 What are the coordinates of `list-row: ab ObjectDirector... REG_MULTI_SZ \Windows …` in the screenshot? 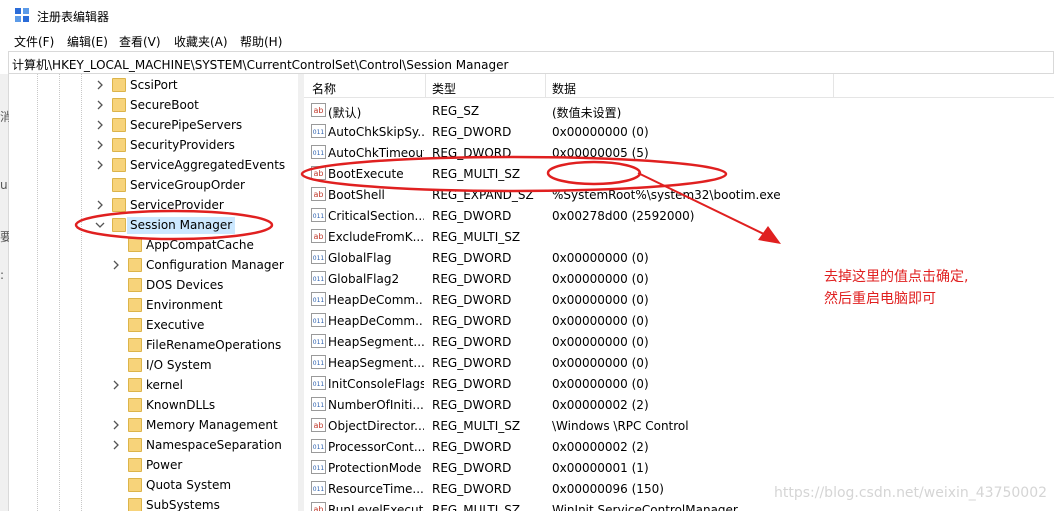 It's located at (679, 425).